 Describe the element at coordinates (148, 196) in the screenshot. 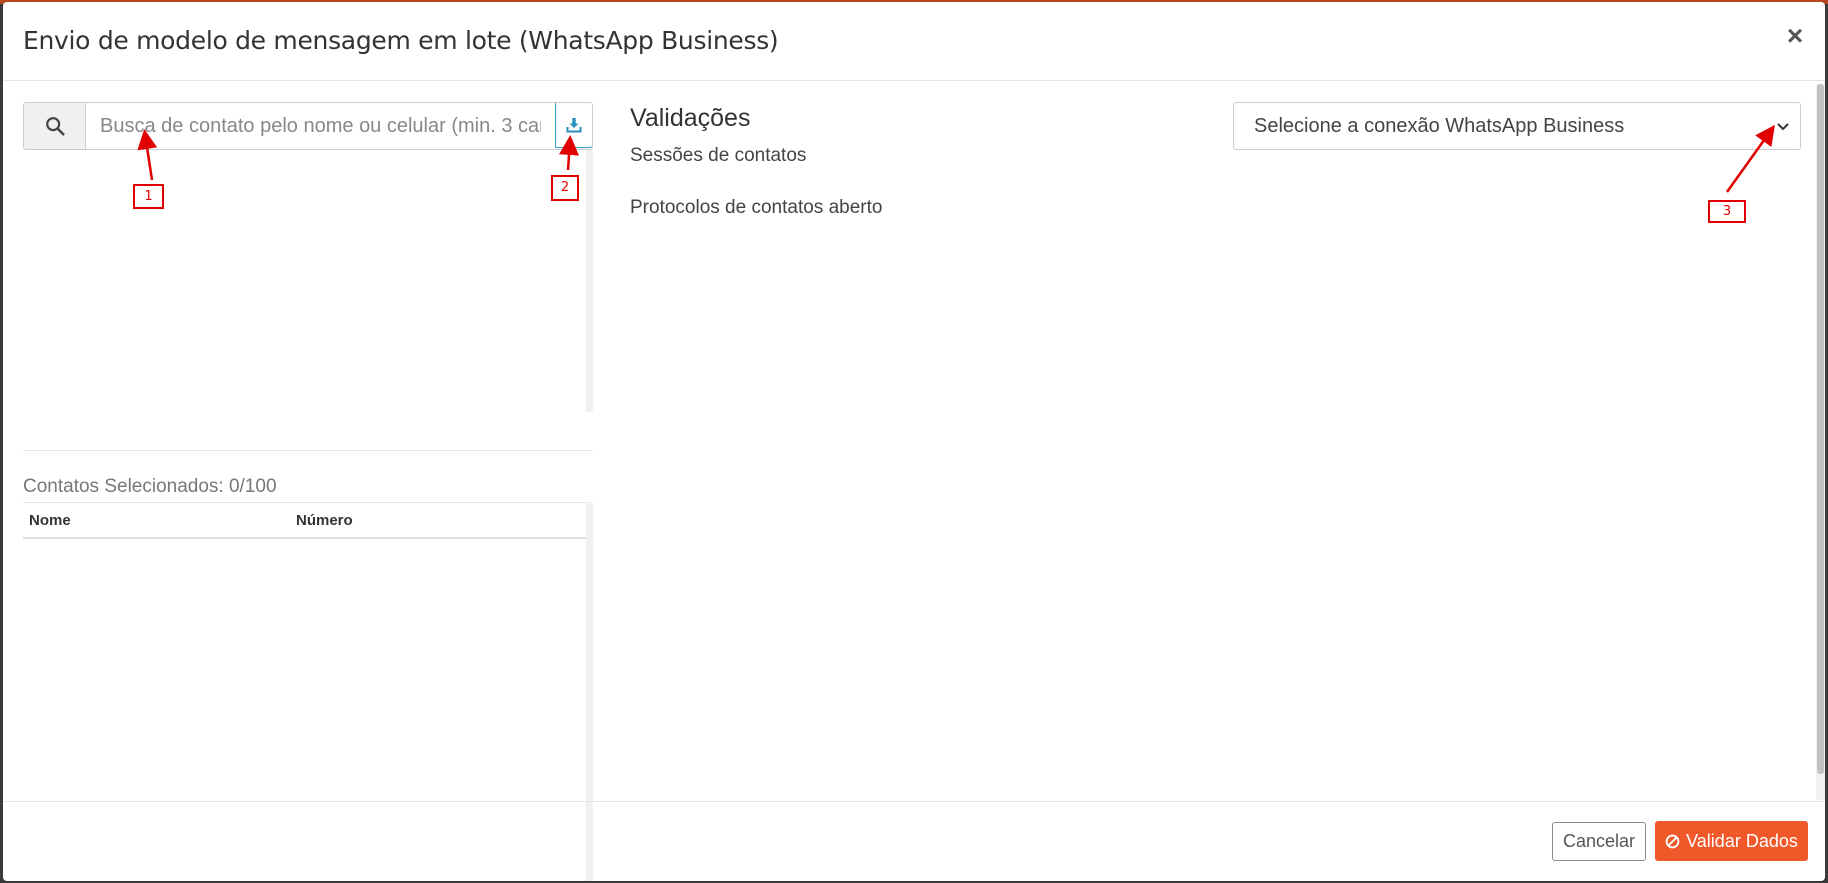

I see `annotation-1: 1` at that location.